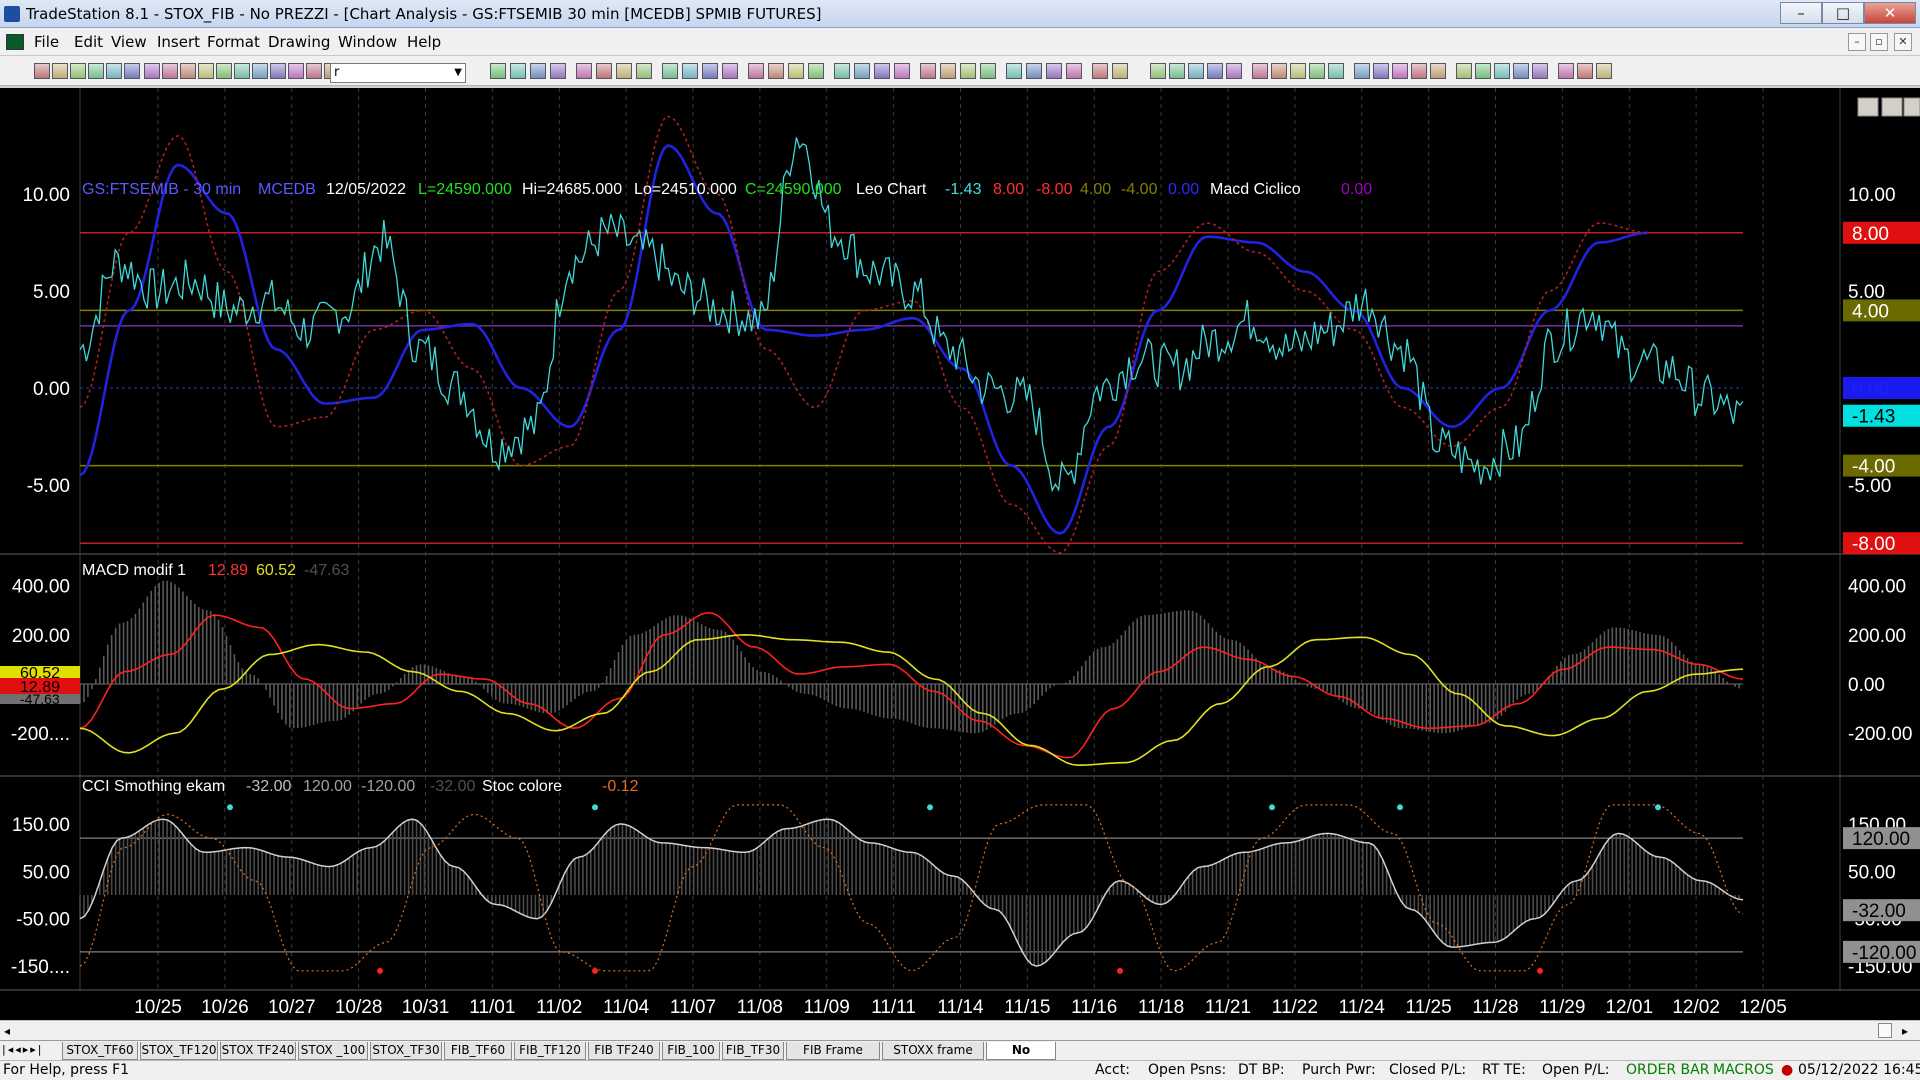 The height and width of the screenshot is (1080, 1920). I want to click on tool-69-icon, so click(1585, 71).